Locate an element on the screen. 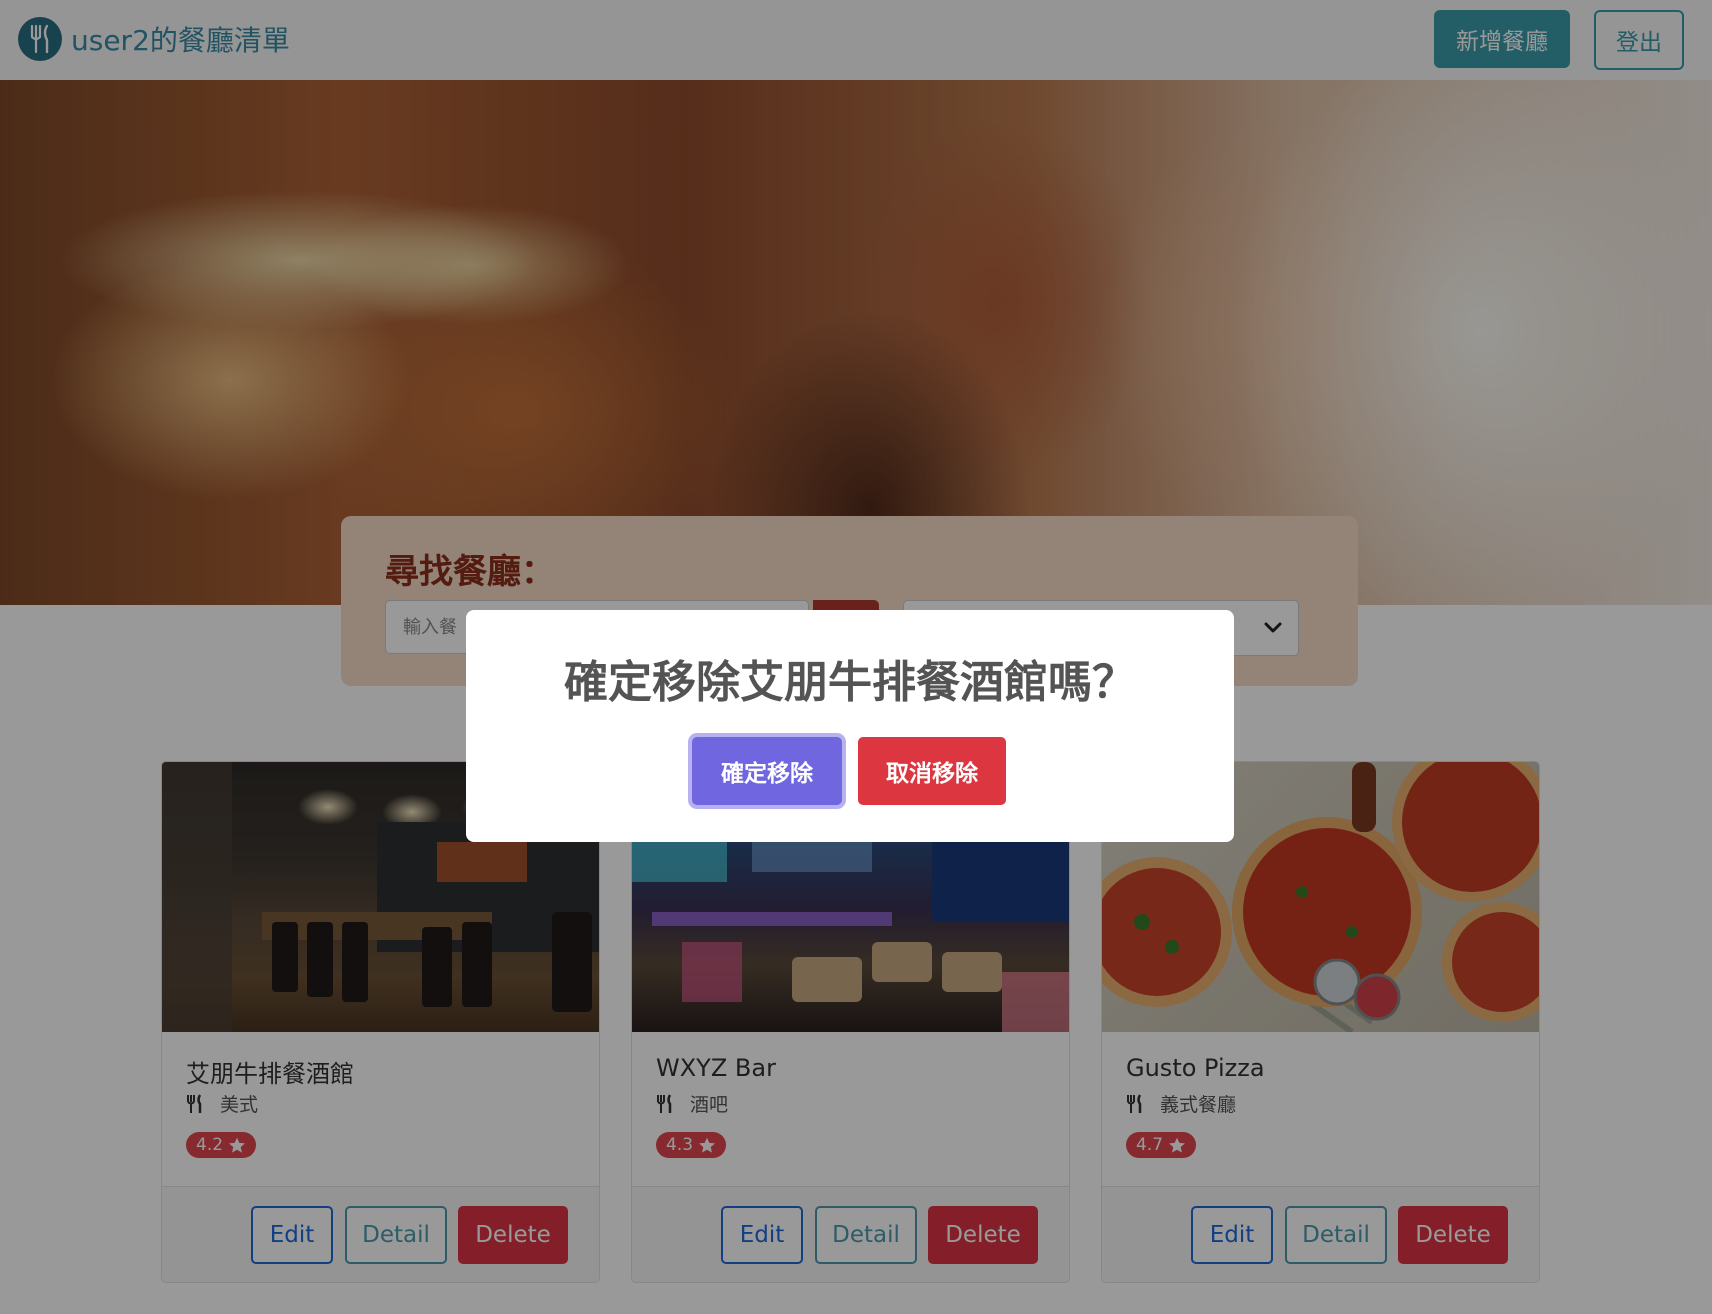 This screenshot has height=1314, width=1712. confirm-delete-dialog: 確定移除艾朋牛排餐酒館嗎？ 確定移除 取消移除 is located at coordinates (850, 726).